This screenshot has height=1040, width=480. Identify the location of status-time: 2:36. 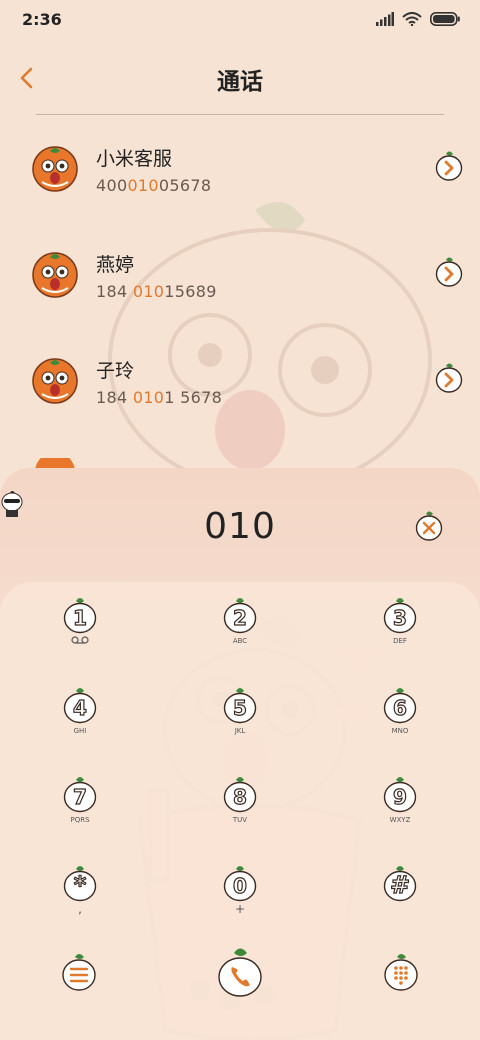
(42, 19).